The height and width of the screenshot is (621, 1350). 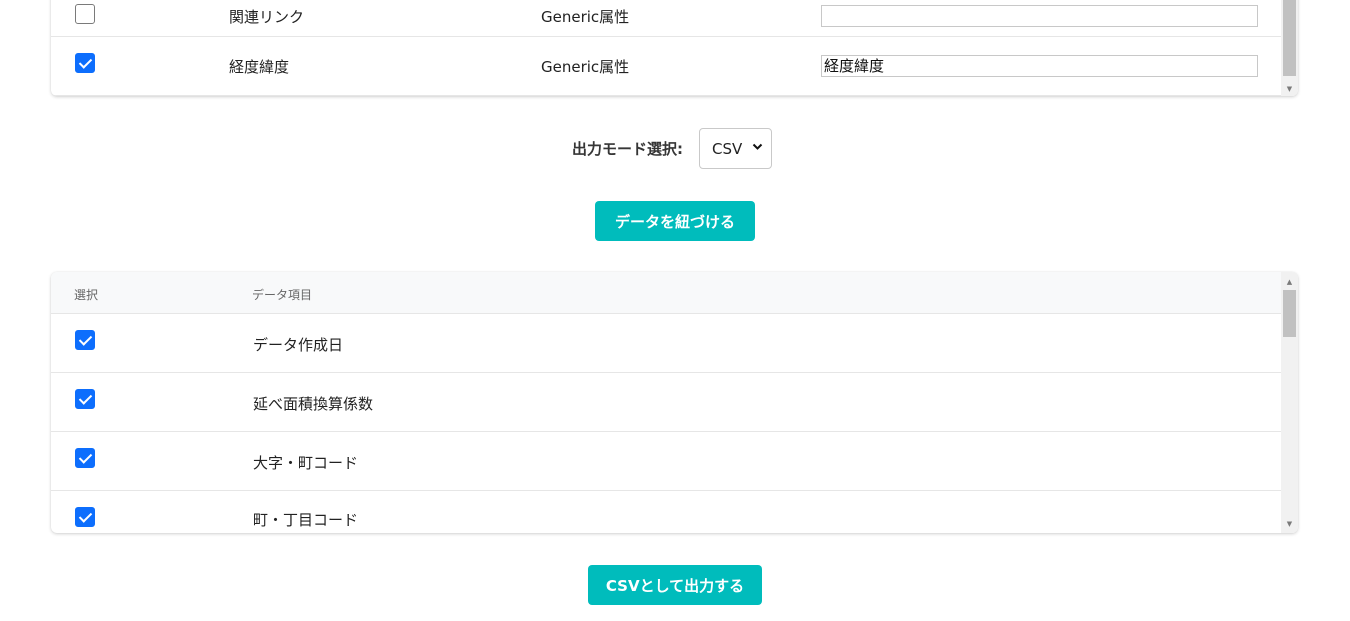 I want to click on output-mode-select: CSV, so click(x=735, y=148).